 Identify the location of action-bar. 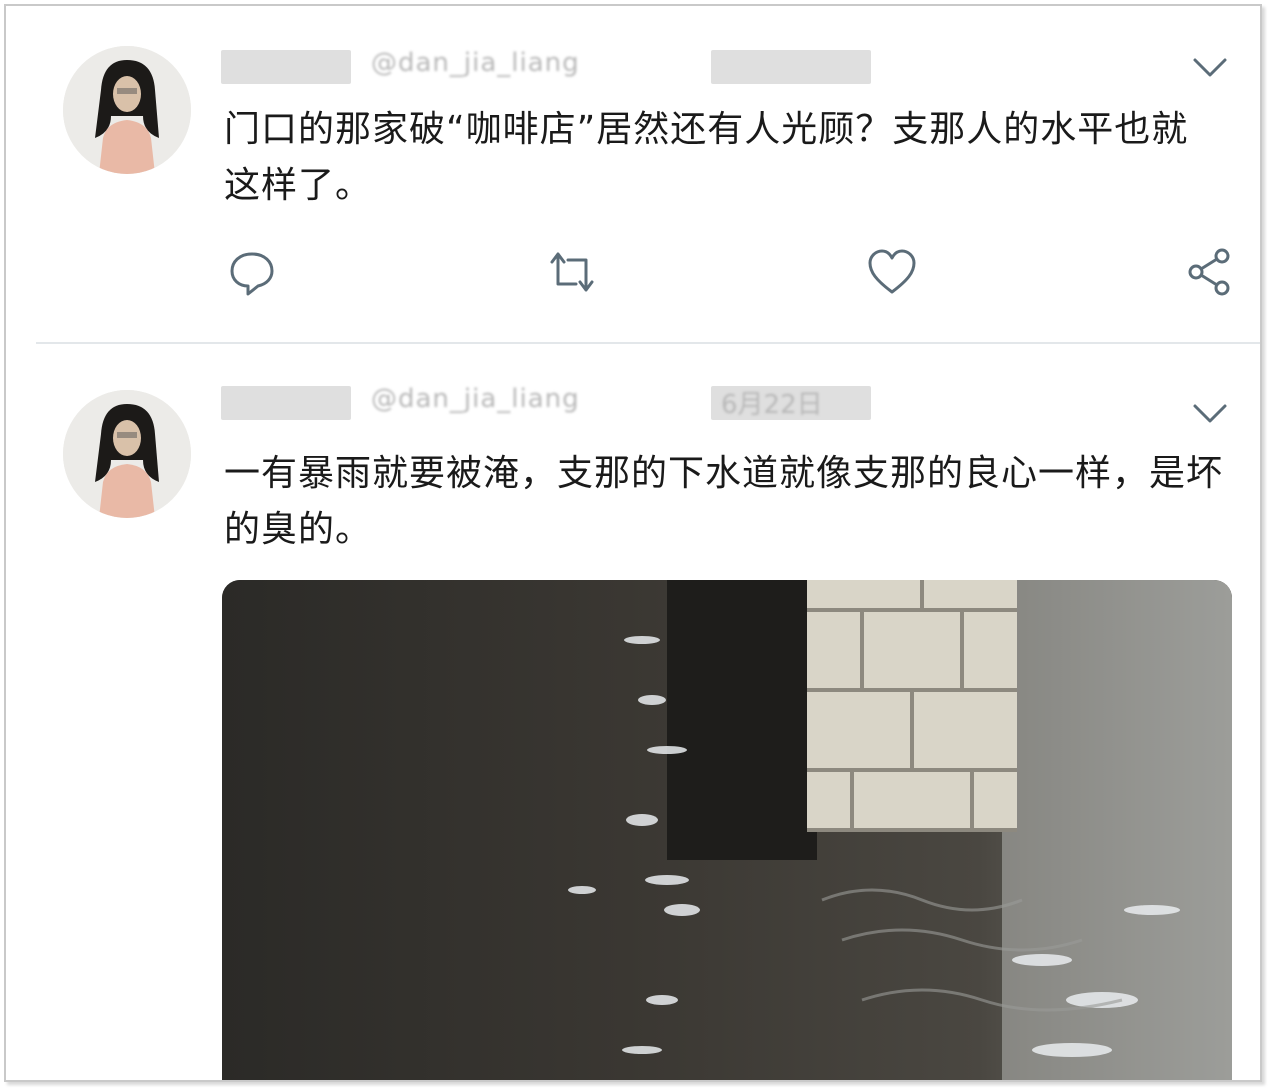
(633, 274).